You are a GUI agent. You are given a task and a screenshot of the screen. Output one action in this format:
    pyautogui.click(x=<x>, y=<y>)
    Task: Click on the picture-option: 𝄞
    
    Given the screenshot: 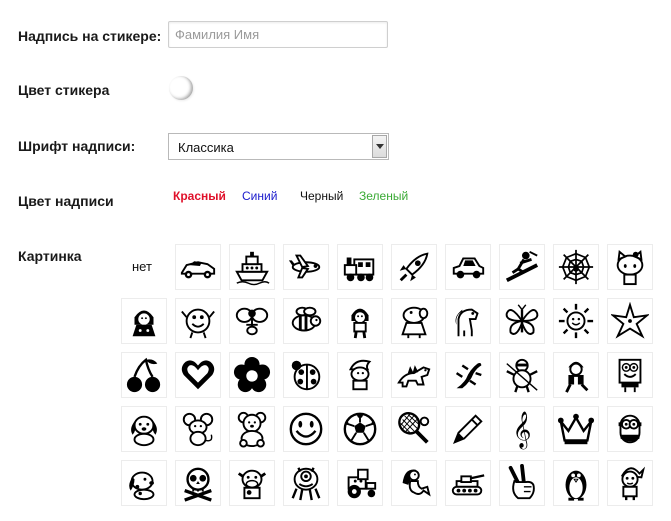 What is the action you would take?
    pyautogui.click(x=522, y=429)
    